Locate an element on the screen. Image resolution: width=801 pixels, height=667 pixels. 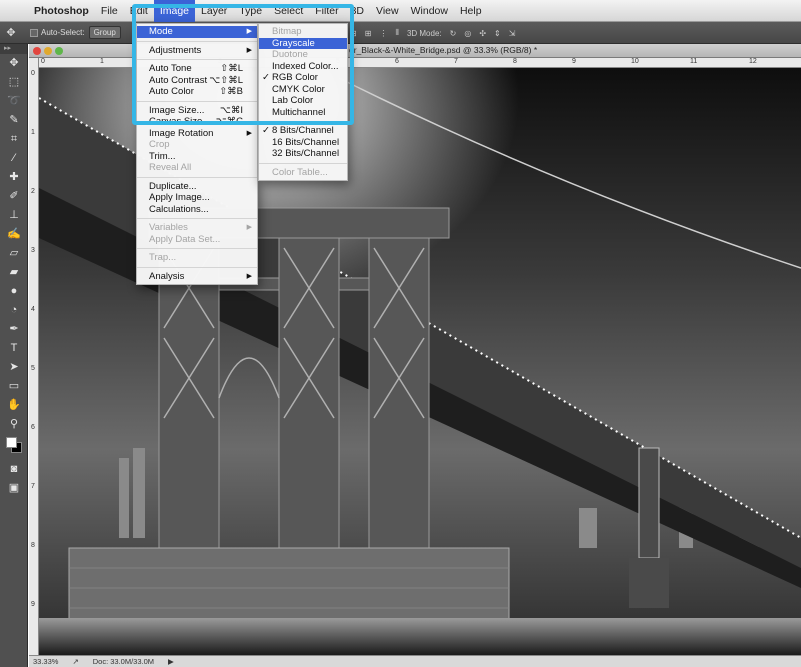
menu-separator is located at coordinates (303, 163).